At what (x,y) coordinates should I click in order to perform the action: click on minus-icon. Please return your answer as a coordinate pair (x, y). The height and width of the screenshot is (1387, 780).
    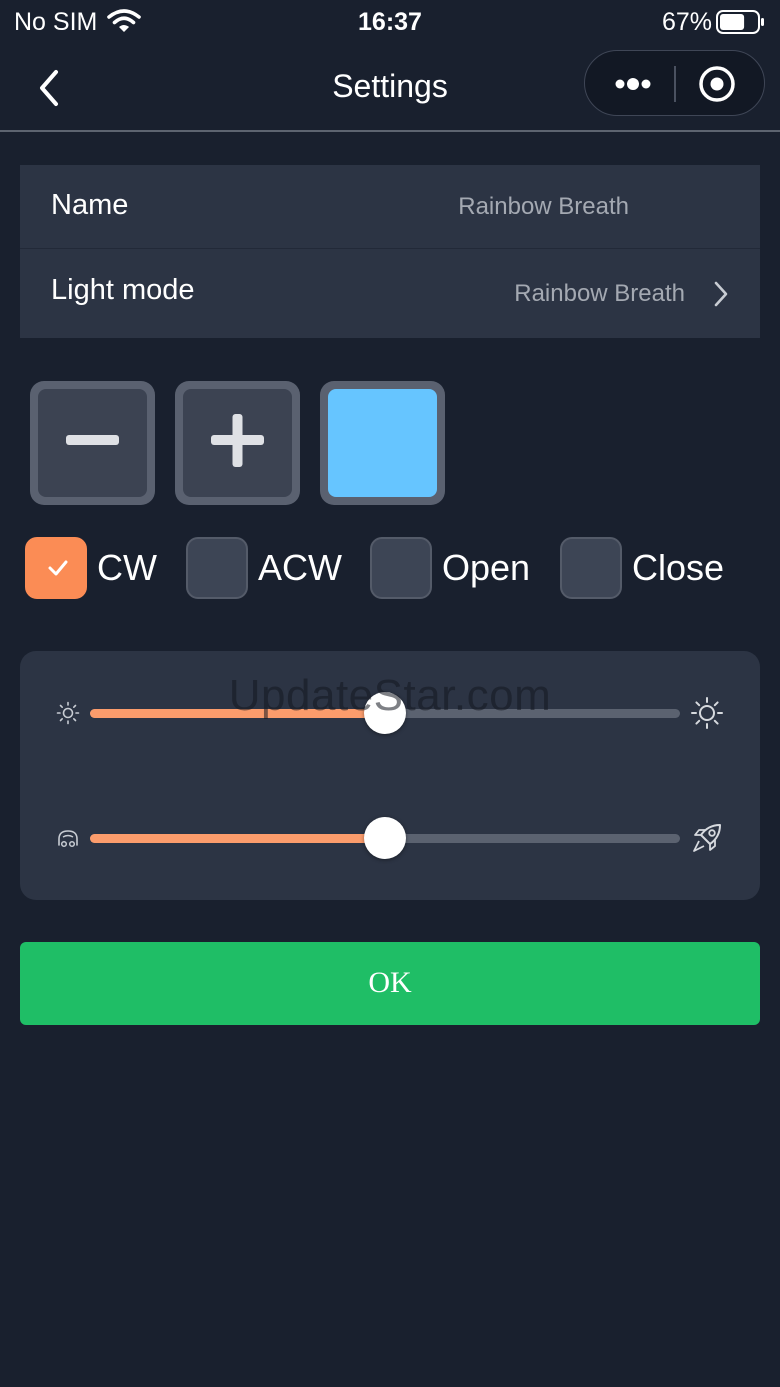
    Looking at the image, I should click on (92, 440).